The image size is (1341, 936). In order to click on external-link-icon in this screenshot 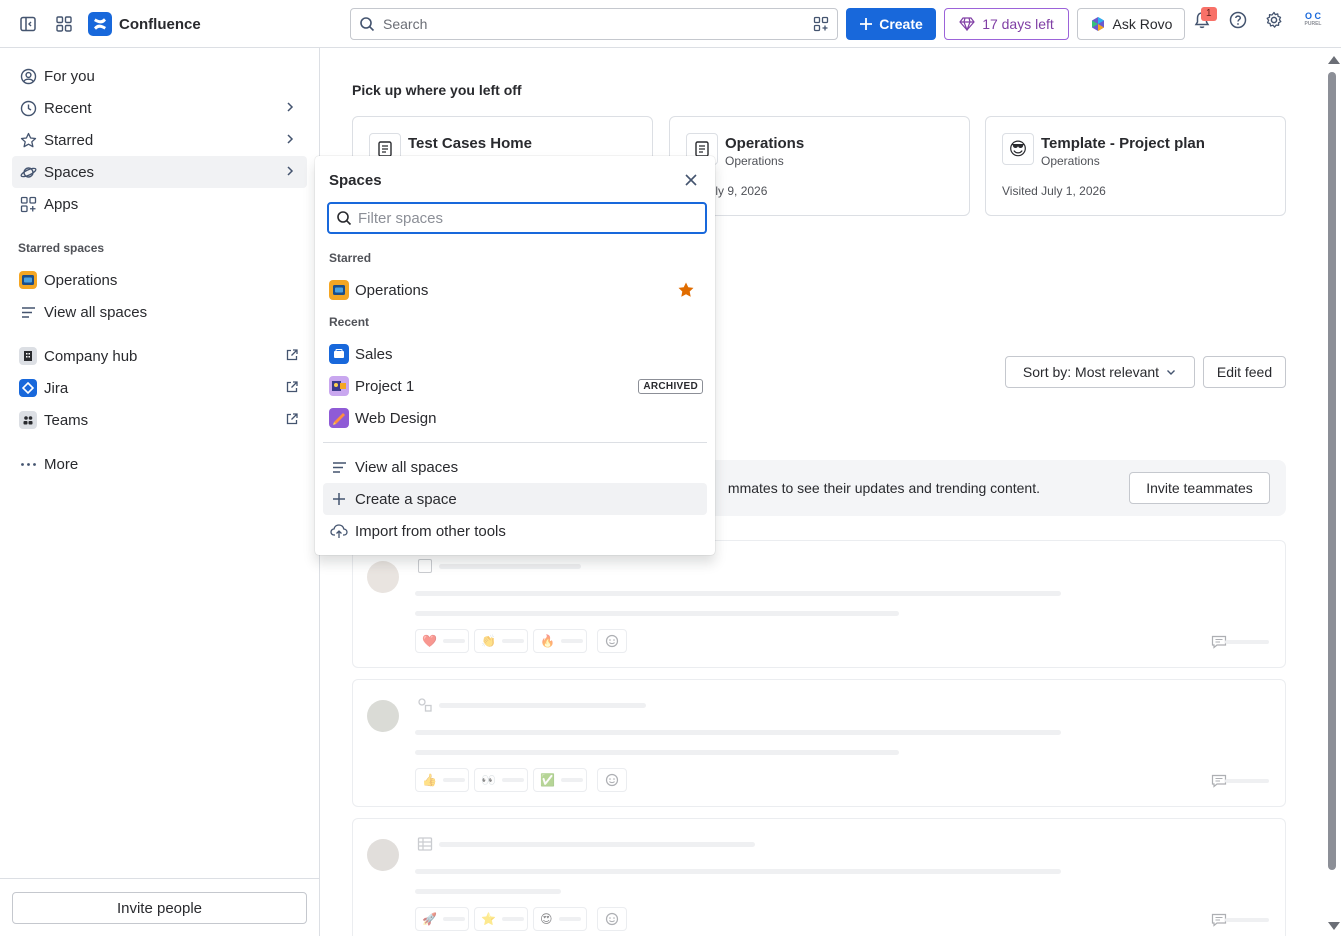, I will do `click(292, 357)`.